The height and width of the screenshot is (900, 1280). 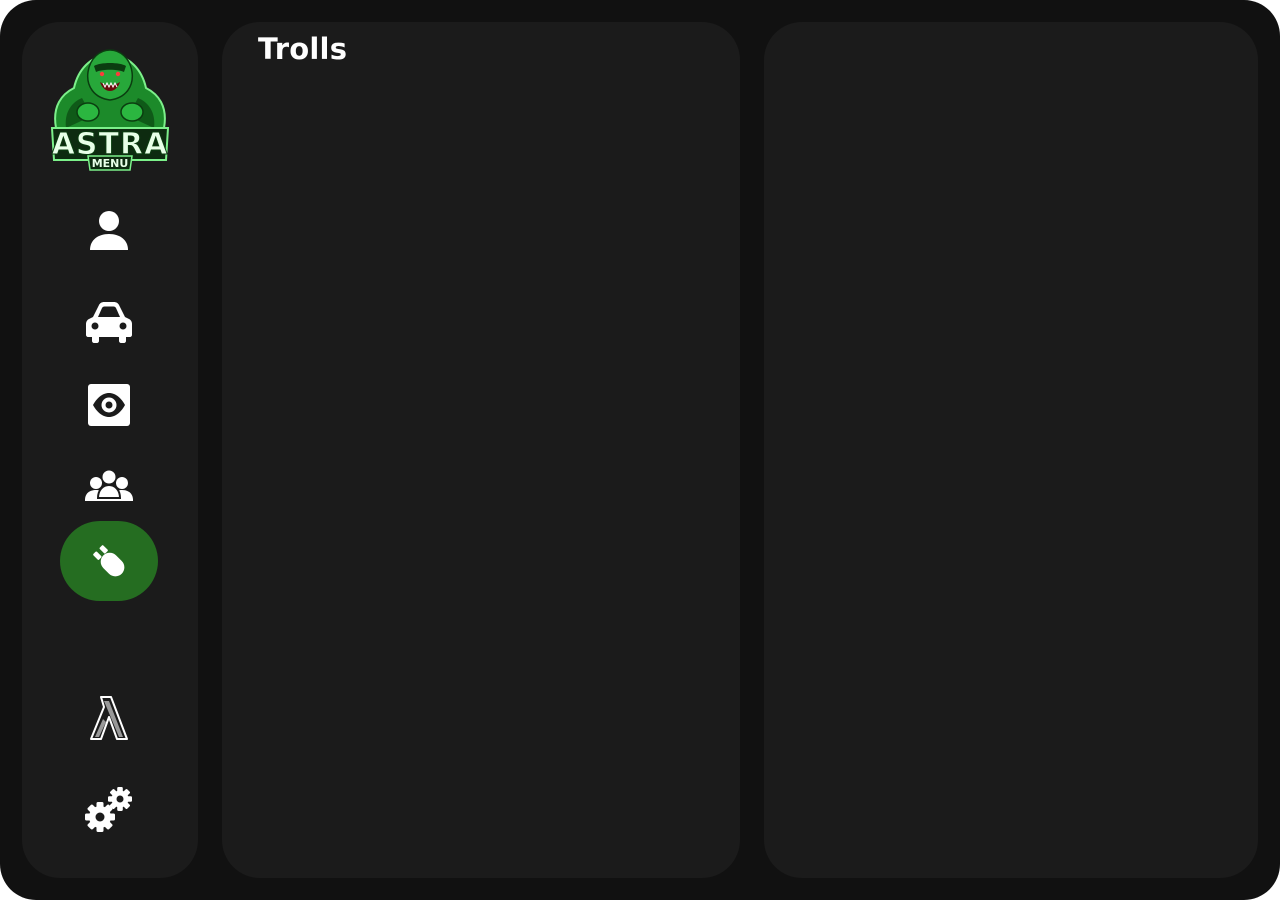 I want to click on sidebar-item-settings, so click(x=109, y=810).